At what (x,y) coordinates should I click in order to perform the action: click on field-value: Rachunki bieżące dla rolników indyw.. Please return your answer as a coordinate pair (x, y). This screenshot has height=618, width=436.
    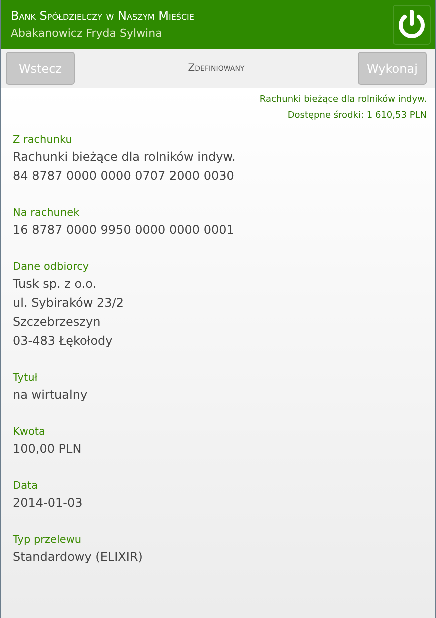
    Looking at the image, I should click on (125, 157).